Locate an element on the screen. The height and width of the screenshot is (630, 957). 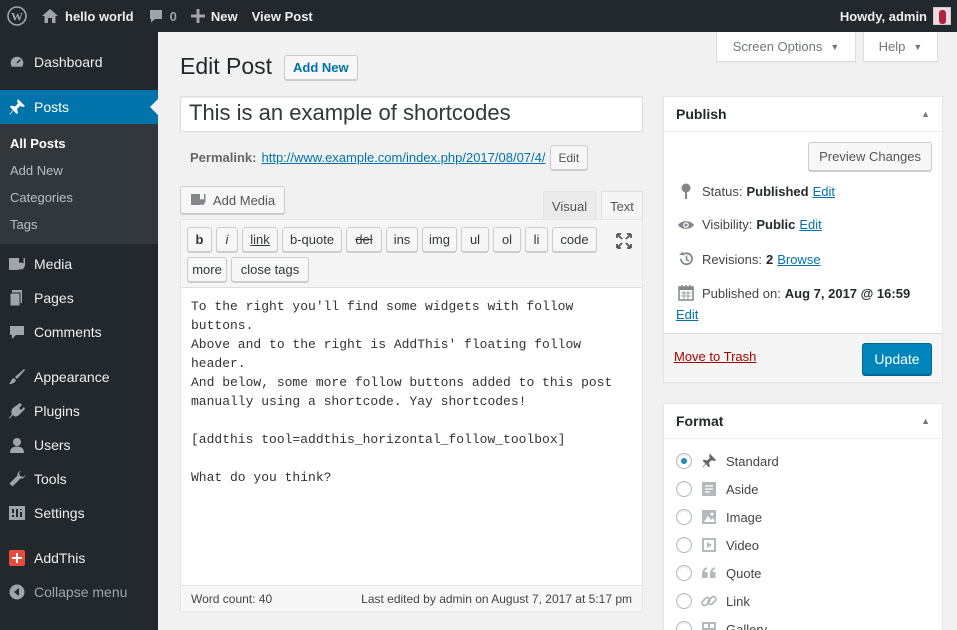
qt-ins-button: ins is located at coordinates (402, 239).